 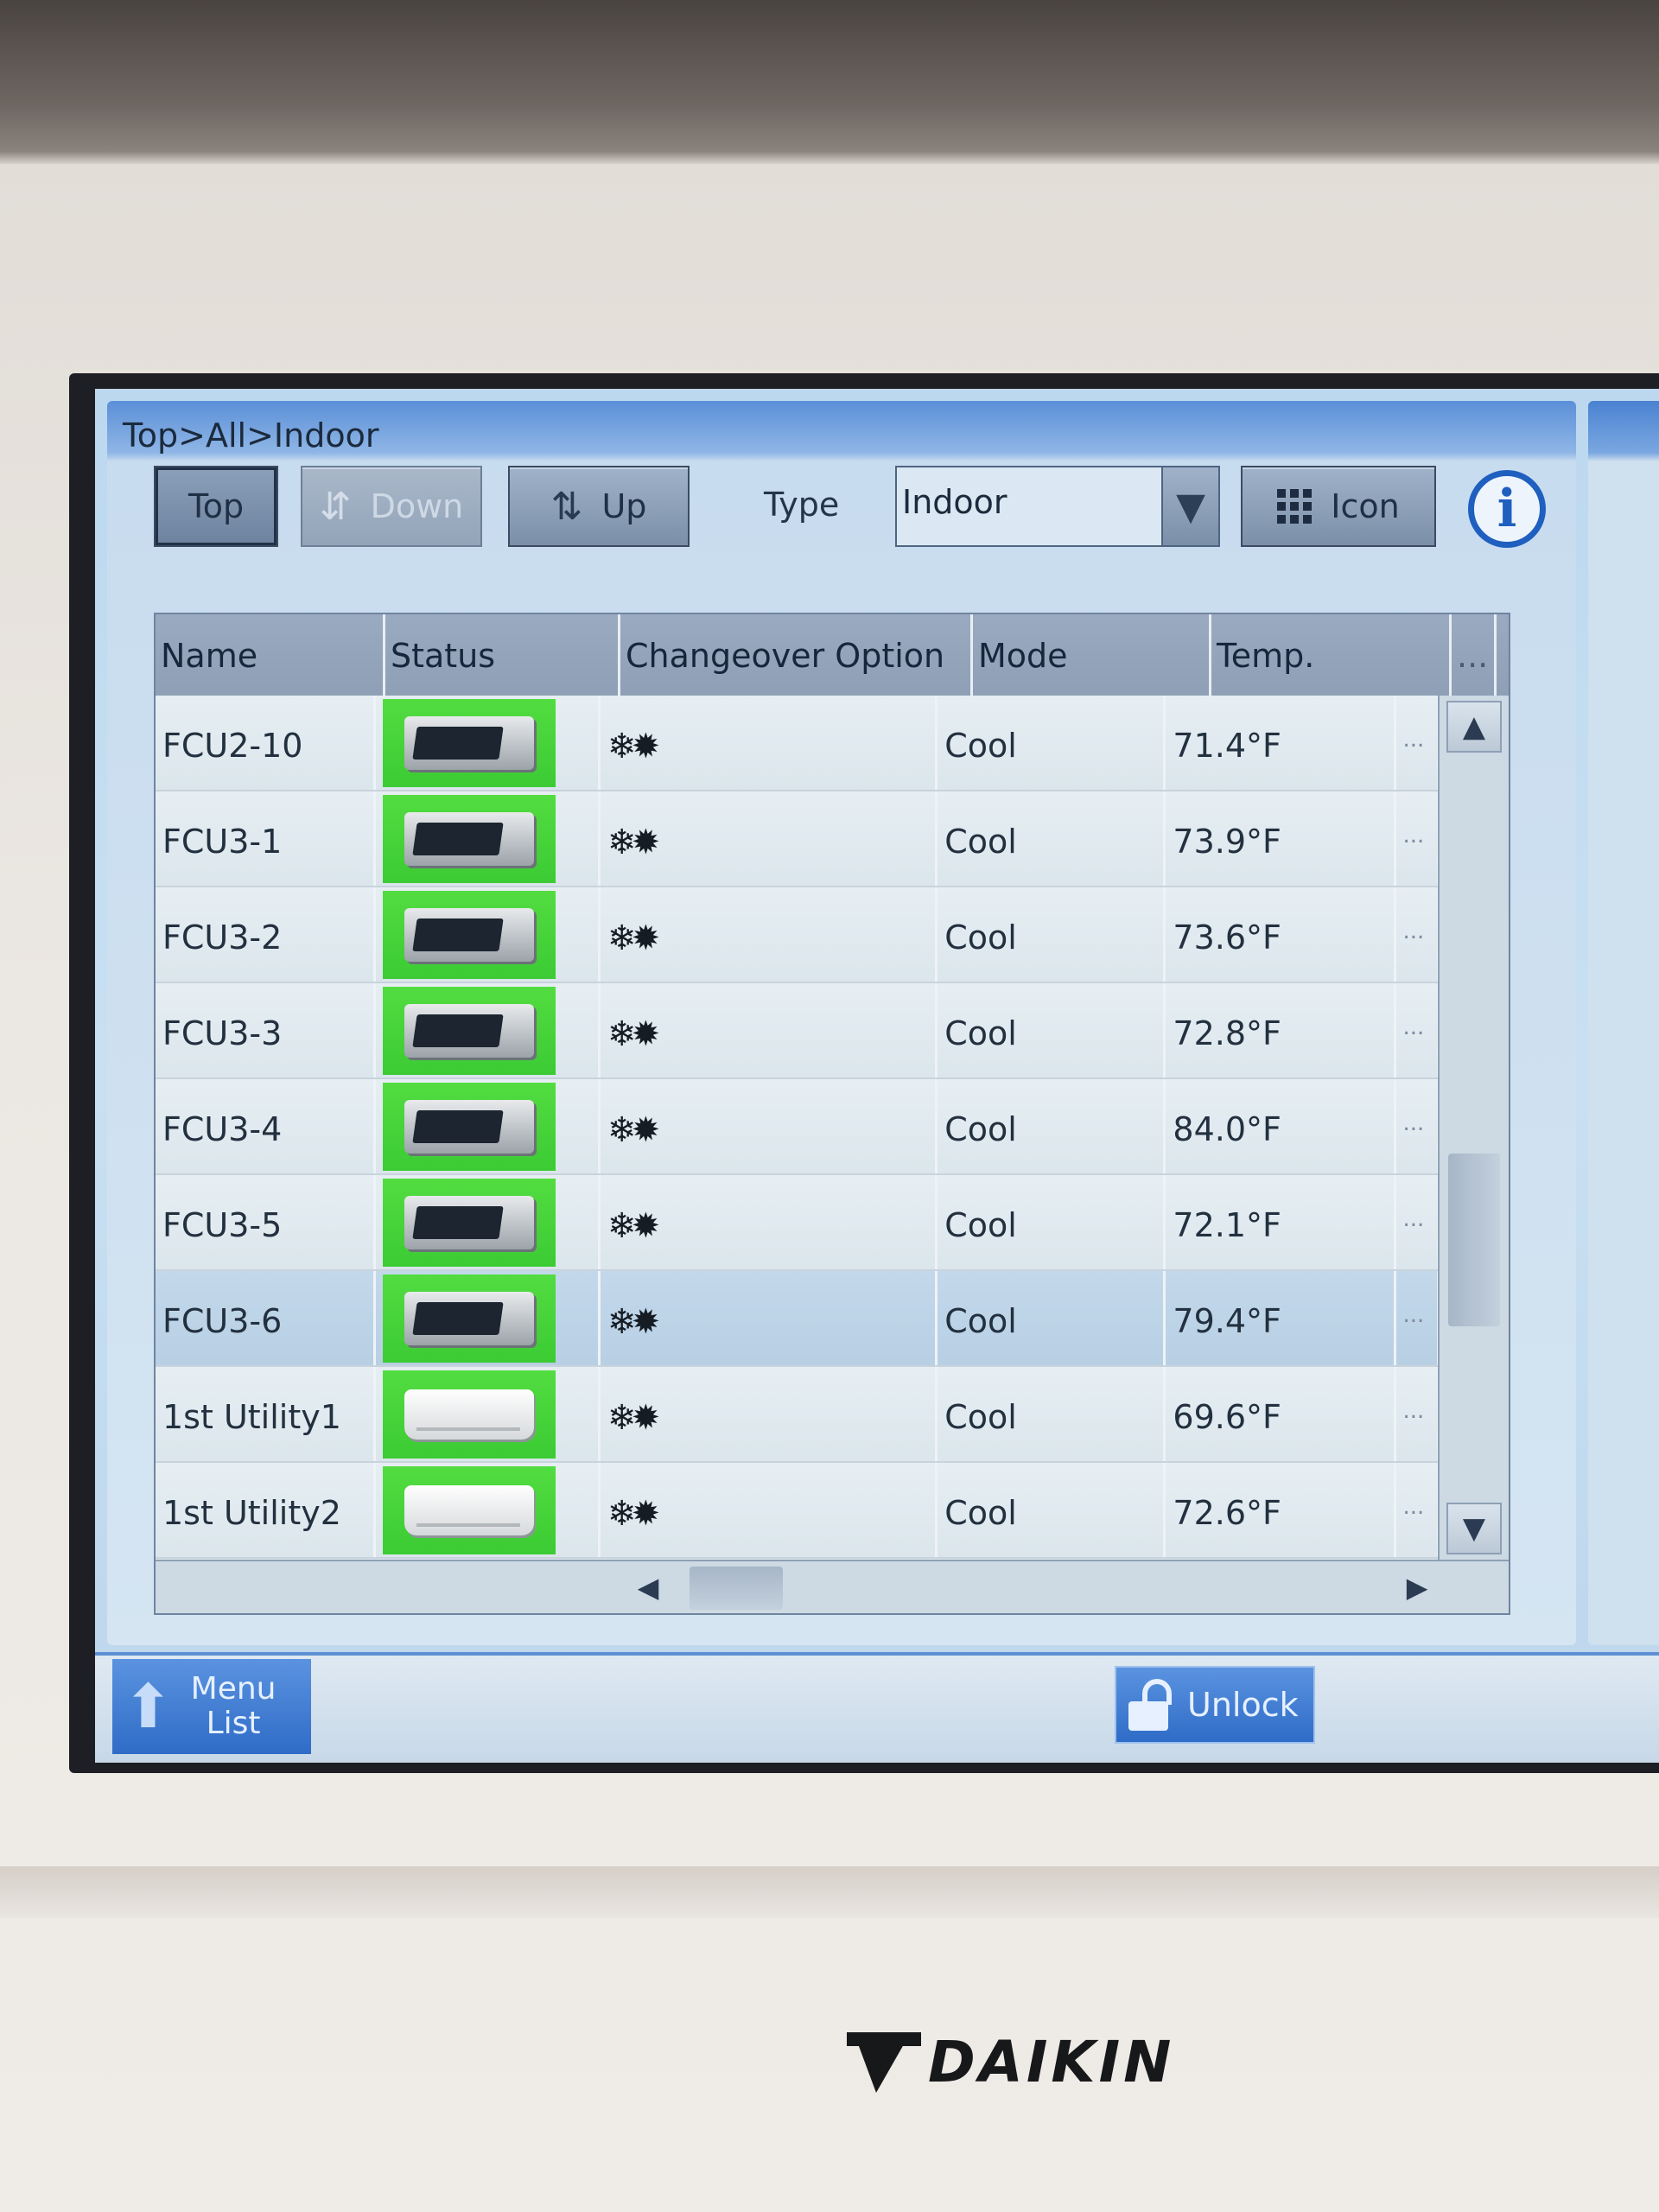 What do you see at coordinates (1051, 2062) in the screenshot?
I see `daikin-logo-text: DAIKIN` at bounding box center [1051, 2062].